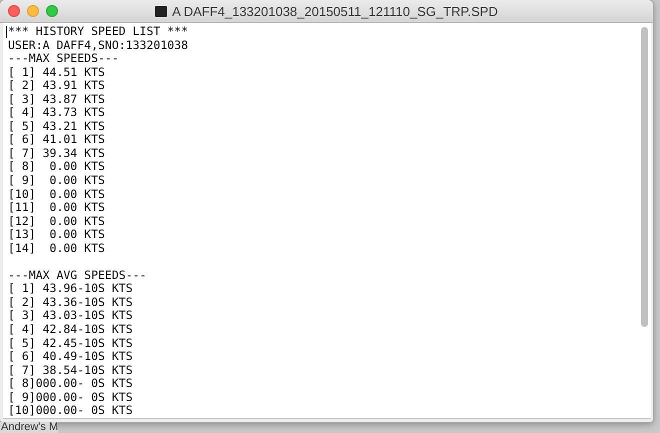 The height and width of the screenshot is (433, 660). What do you see at coordinates (63, 59) in the screenshot?
I see `section-heading: ---MAX SPEEDS---` at bounding box center [63, 59].